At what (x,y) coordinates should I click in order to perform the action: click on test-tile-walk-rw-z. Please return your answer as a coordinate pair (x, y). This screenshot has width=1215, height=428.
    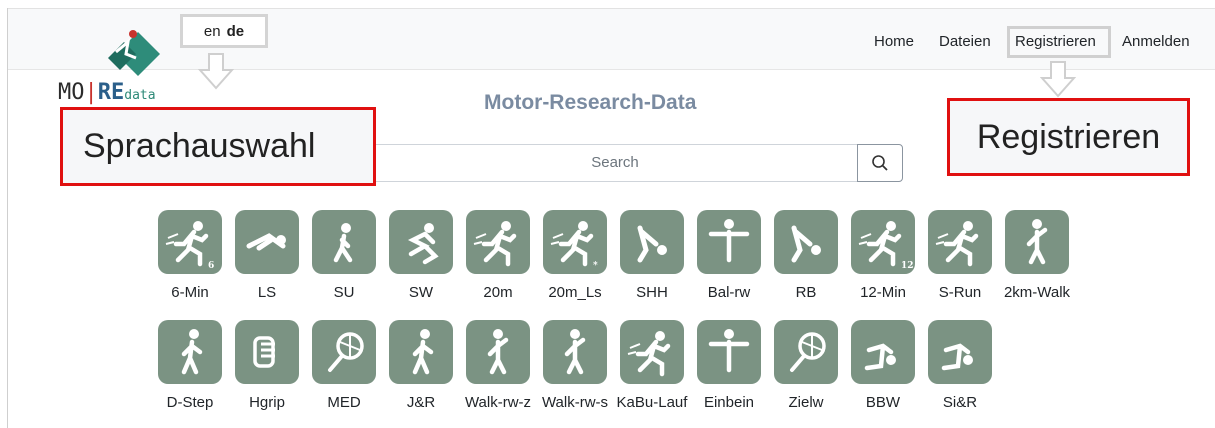
    Looking at the image, I should click on (498, 352).